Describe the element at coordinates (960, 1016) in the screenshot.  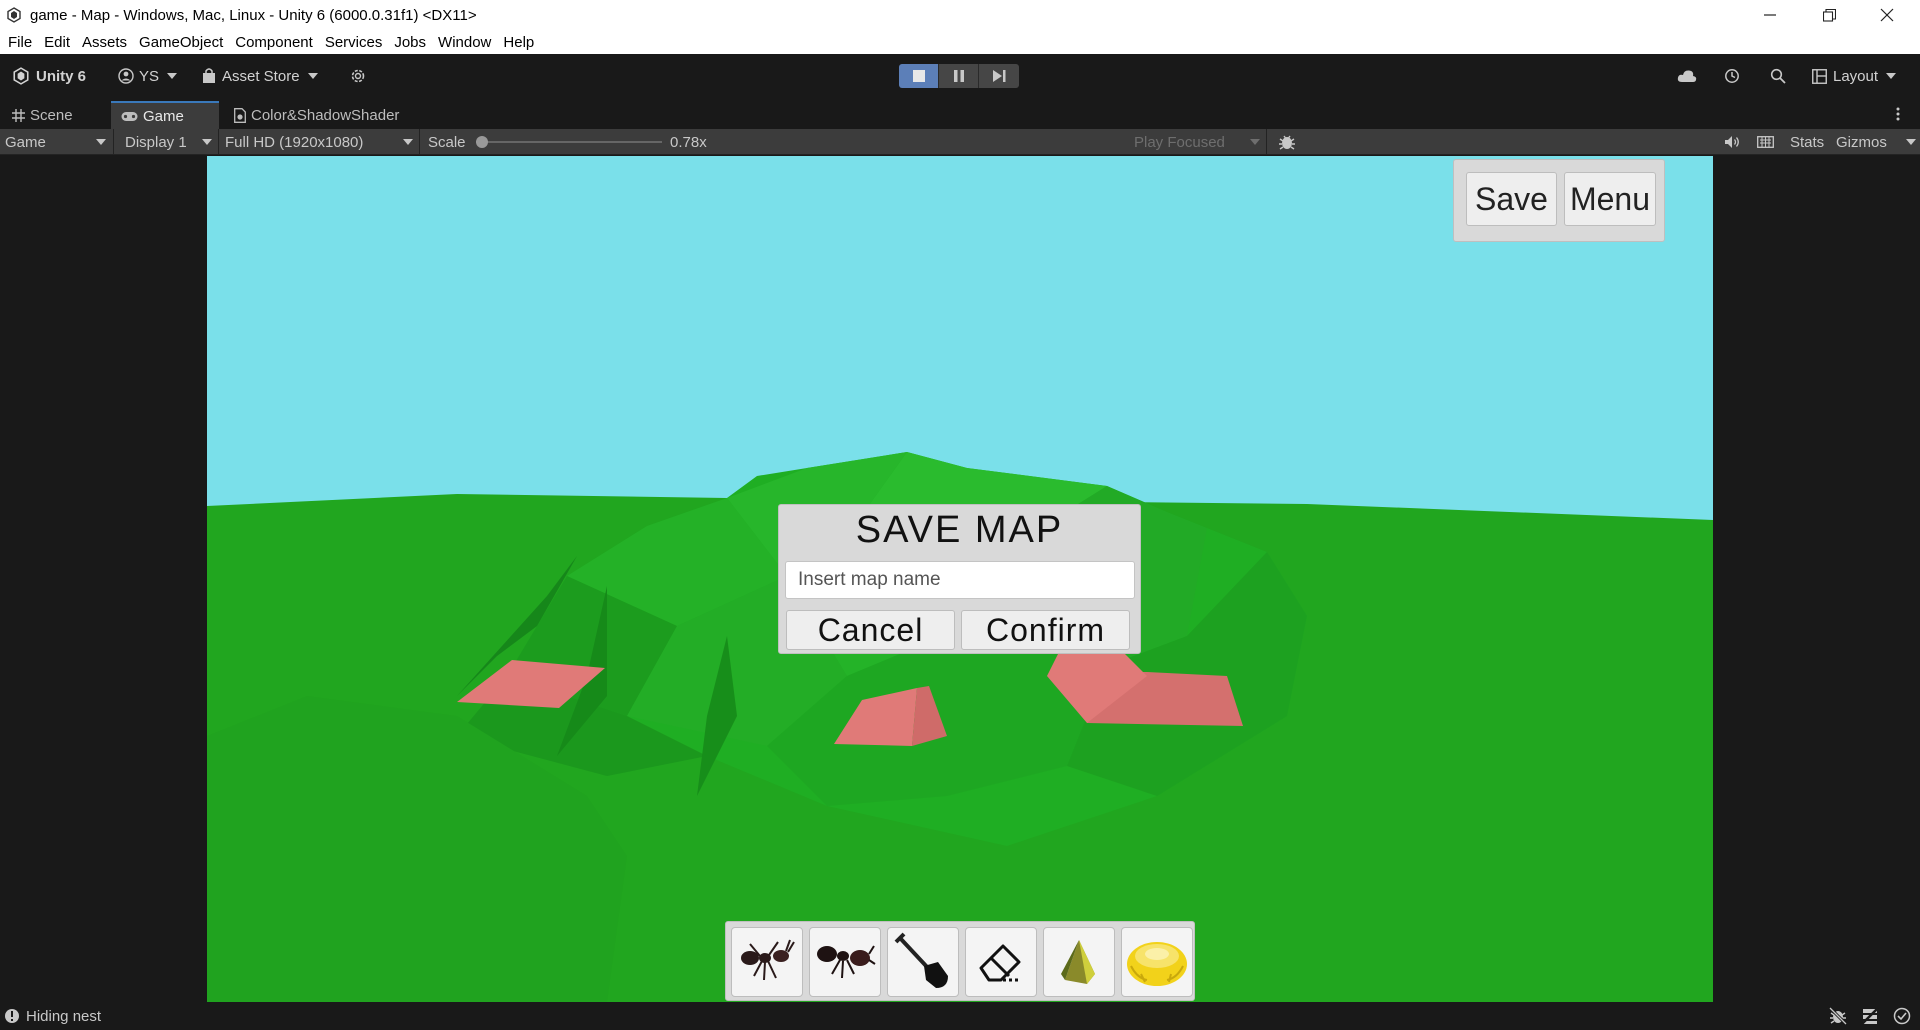
I see `status-bar: Hiding nest` at that location.